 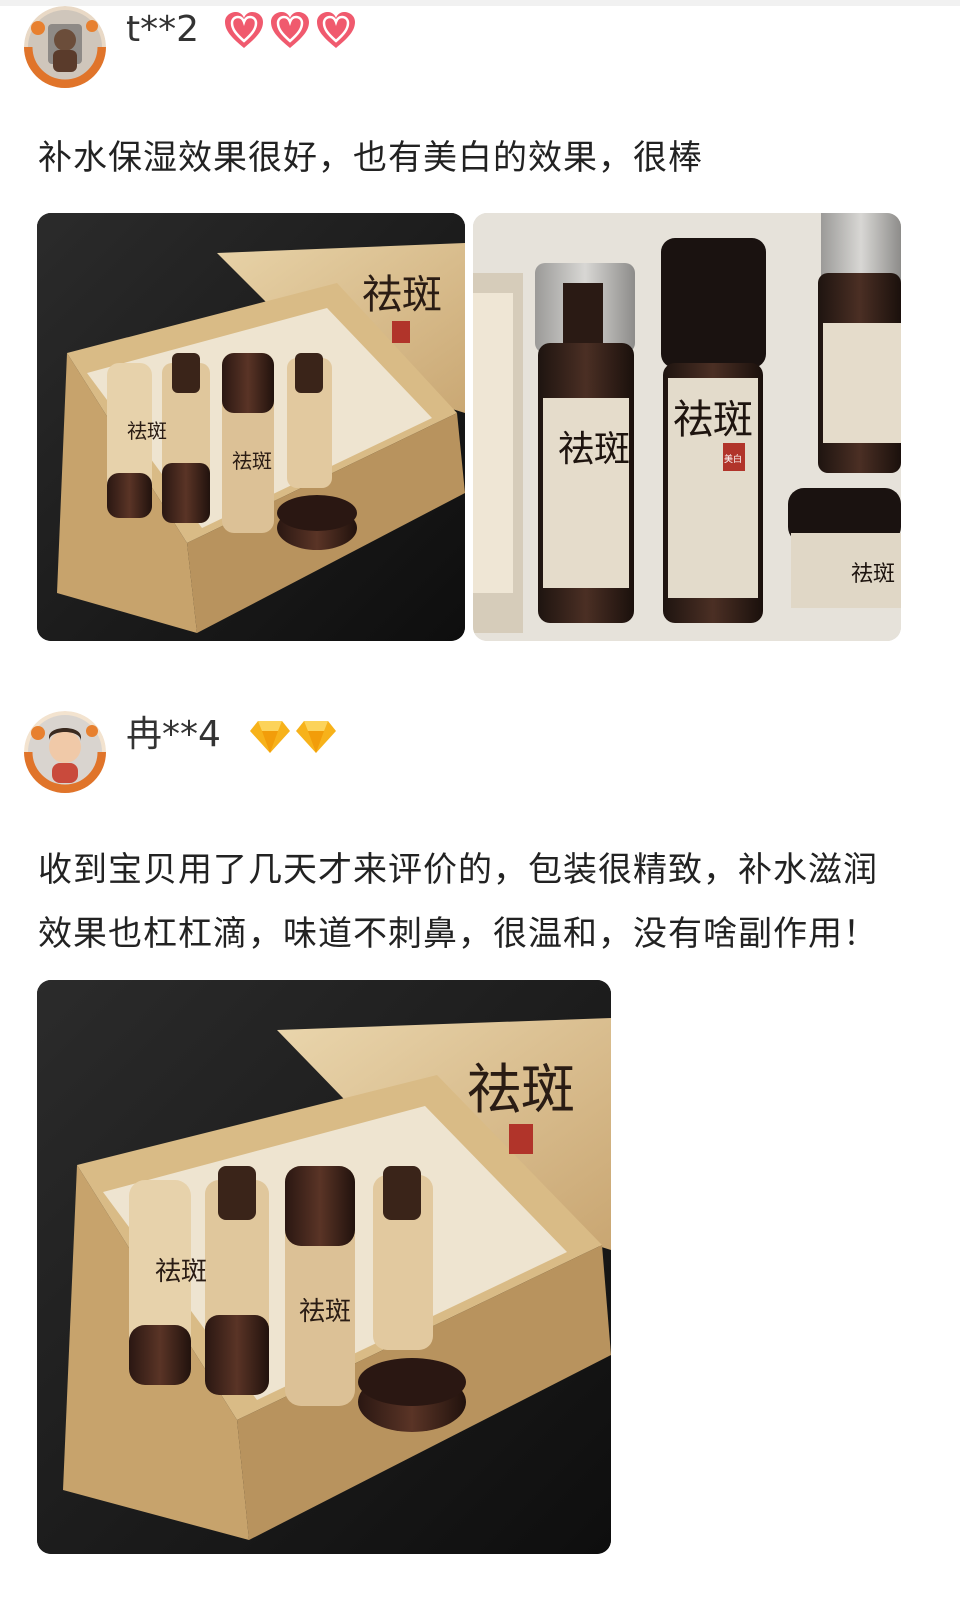 I want to click on review-header: t**2, so click(x=478, y=50).